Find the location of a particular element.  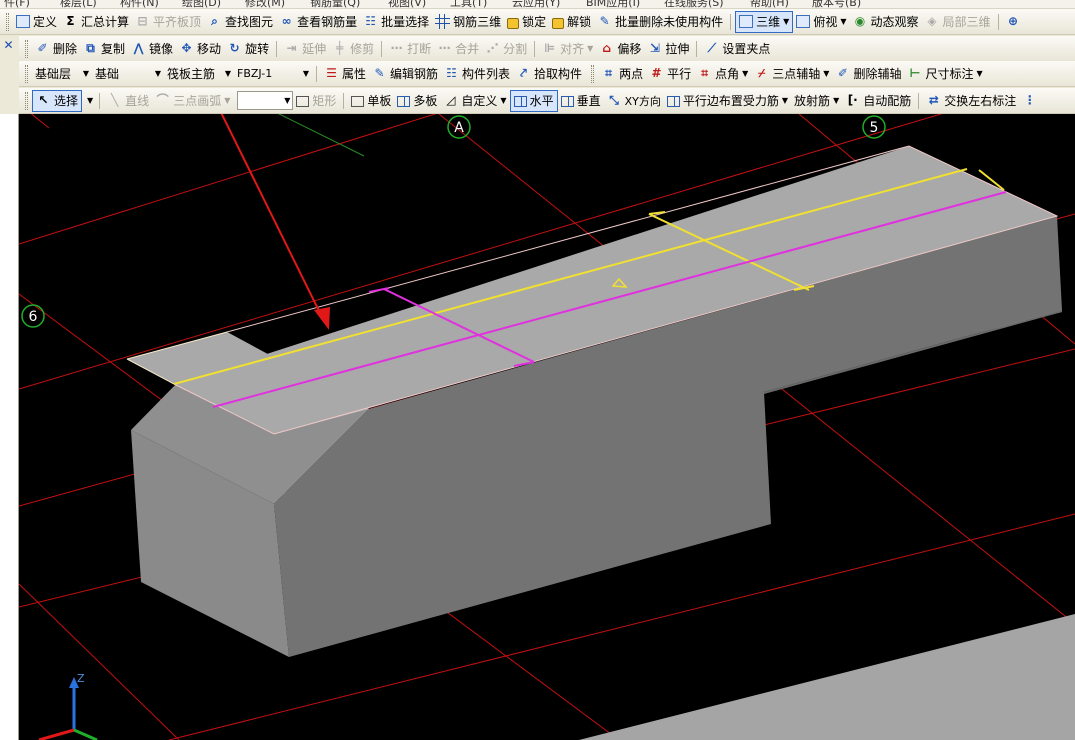

select-button: ↖ 选择 is located at coordinates (57, 100).